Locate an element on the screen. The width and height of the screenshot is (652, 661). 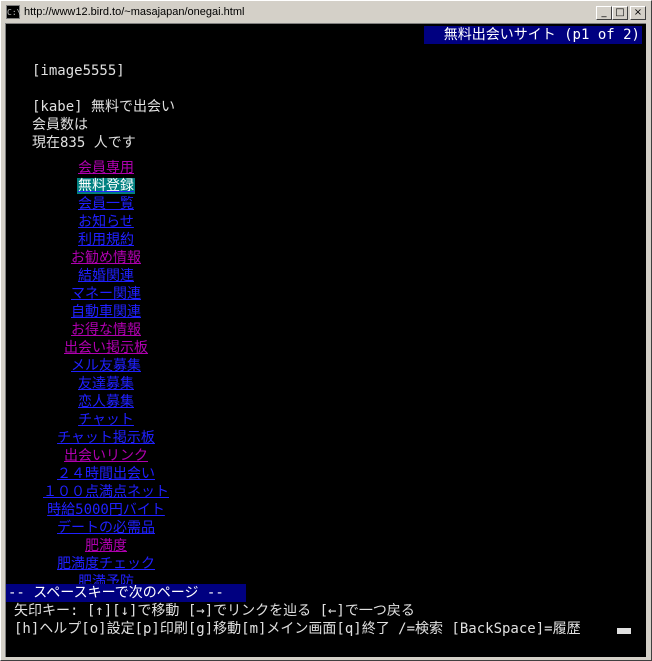
nav-link: 結婚関連 is located at coordinates (106, 276).